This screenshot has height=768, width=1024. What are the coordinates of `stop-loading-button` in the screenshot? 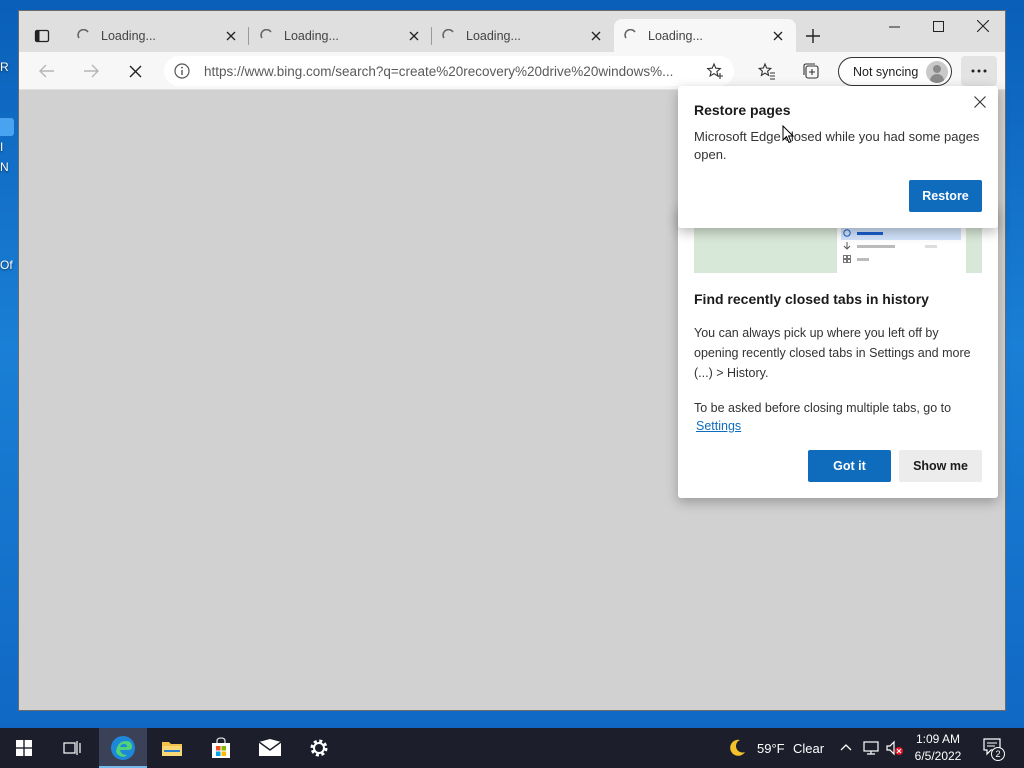 It's located at (135, 71).